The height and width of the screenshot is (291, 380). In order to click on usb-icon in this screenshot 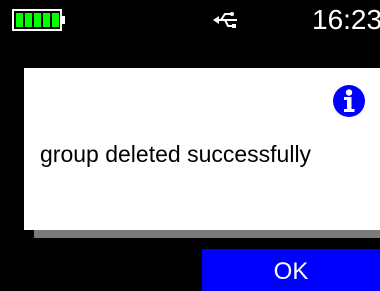, I will do `click(225, 20)`.